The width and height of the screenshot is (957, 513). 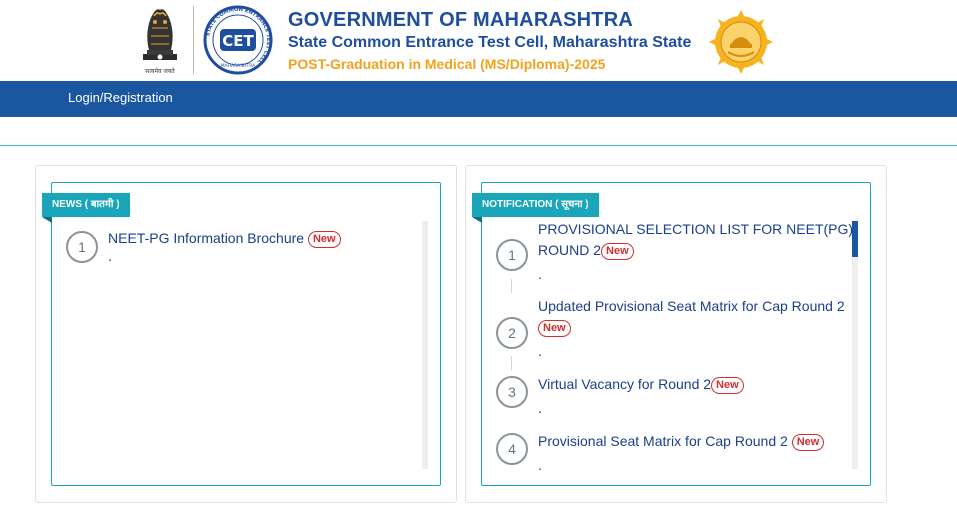 I want to click on notification-item-link: Virtual Vacancy for Round 2, so click(x=624, y=384).